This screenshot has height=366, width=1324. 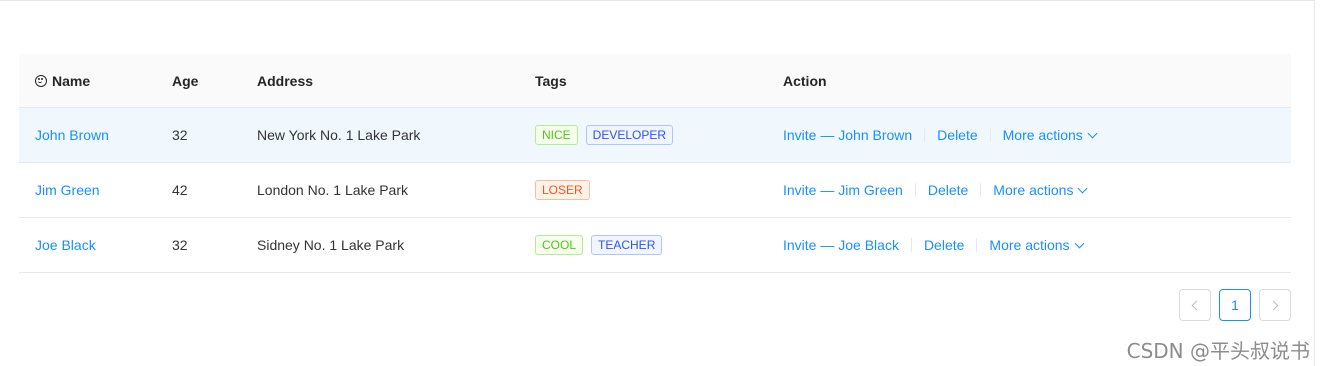 I want to click on smile-icon, so click(x=41, y=80).